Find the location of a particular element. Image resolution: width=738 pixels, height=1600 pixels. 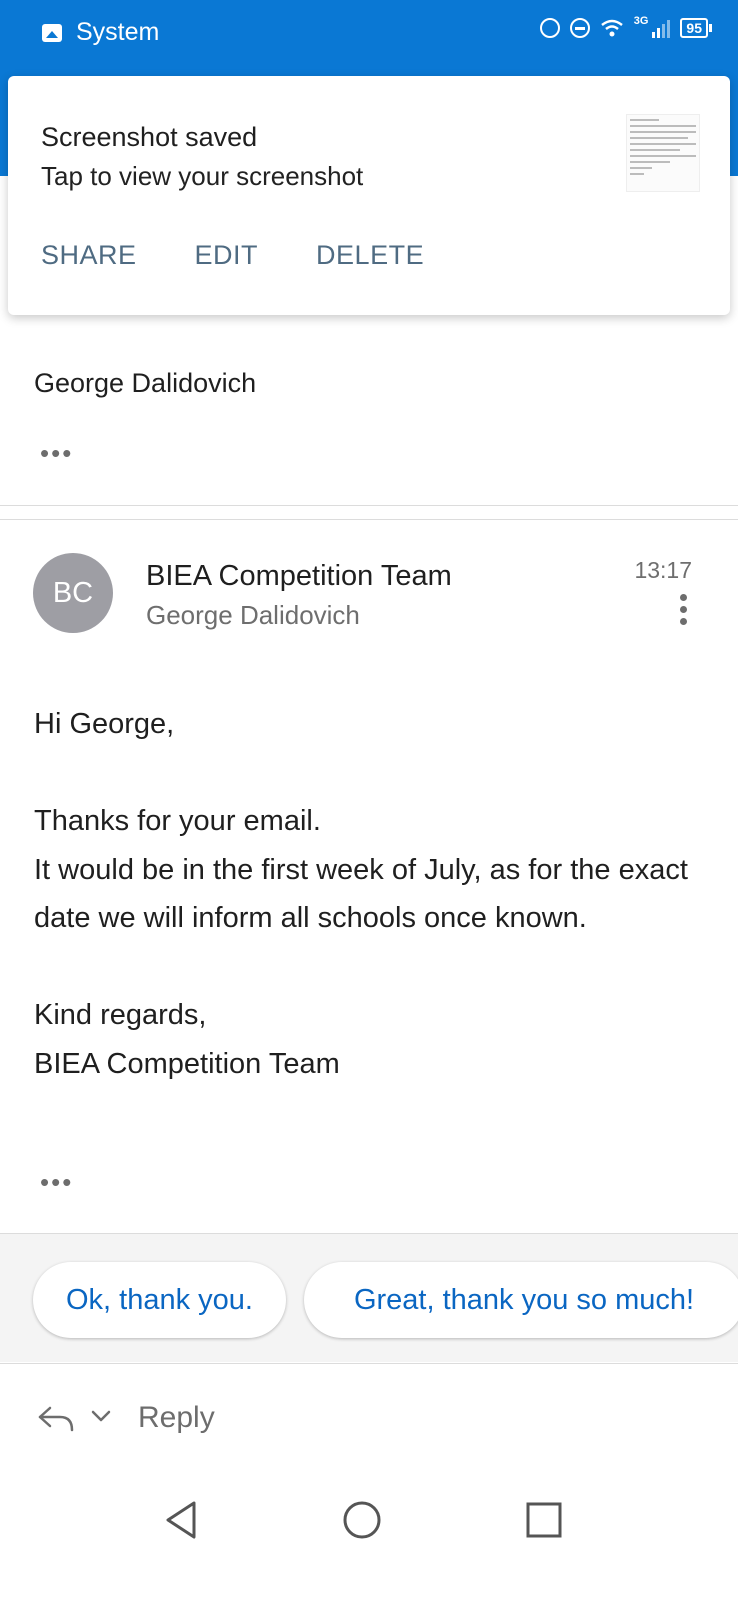

message-signature: BIEA Competition Team is located at coordinates (187, 1063).